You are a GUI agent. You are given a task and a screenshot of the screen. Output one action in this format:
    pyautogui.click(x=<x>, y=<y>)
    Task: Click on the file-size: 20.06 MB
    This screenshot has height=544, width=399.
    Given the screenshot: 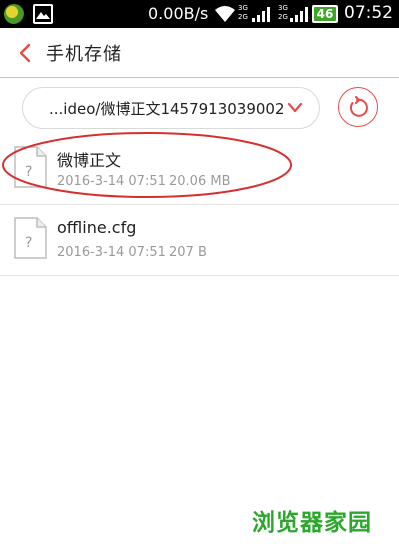 What is the action you would take?
    pyautogui.click(x=200, y=181)
    